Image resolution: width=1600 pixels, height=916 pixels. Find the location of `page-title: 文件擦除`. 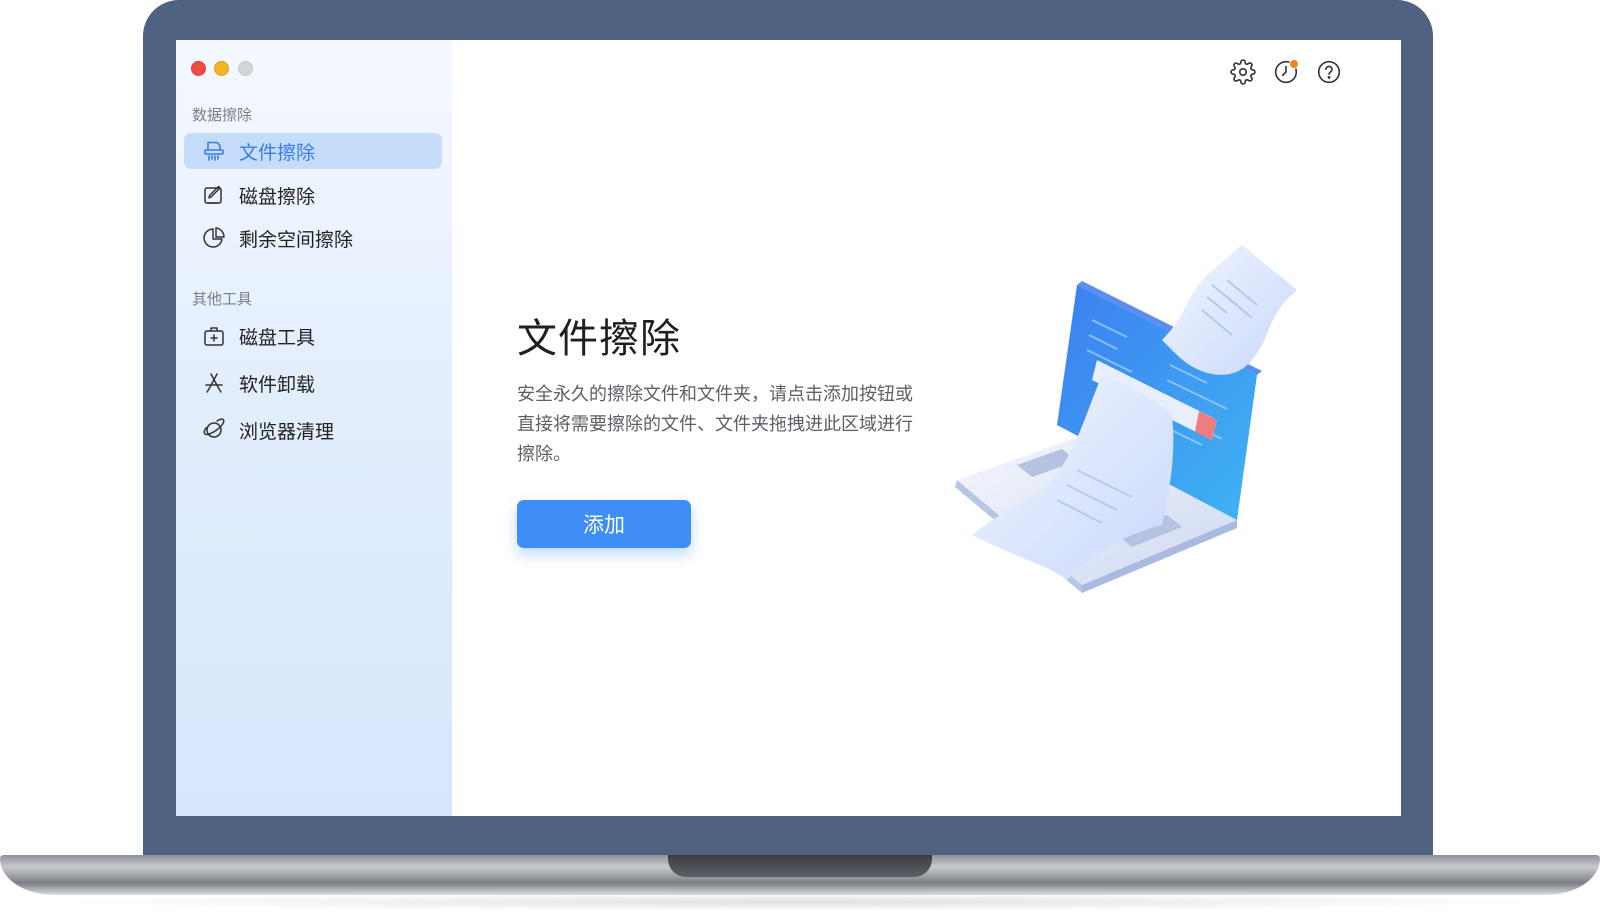

page-title: 文件擦除 is located at coordinates (599, 339).